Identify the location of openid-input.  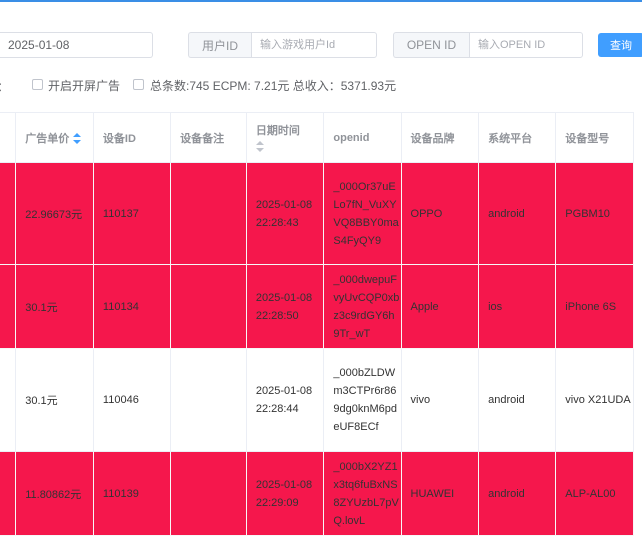
(526, 45).